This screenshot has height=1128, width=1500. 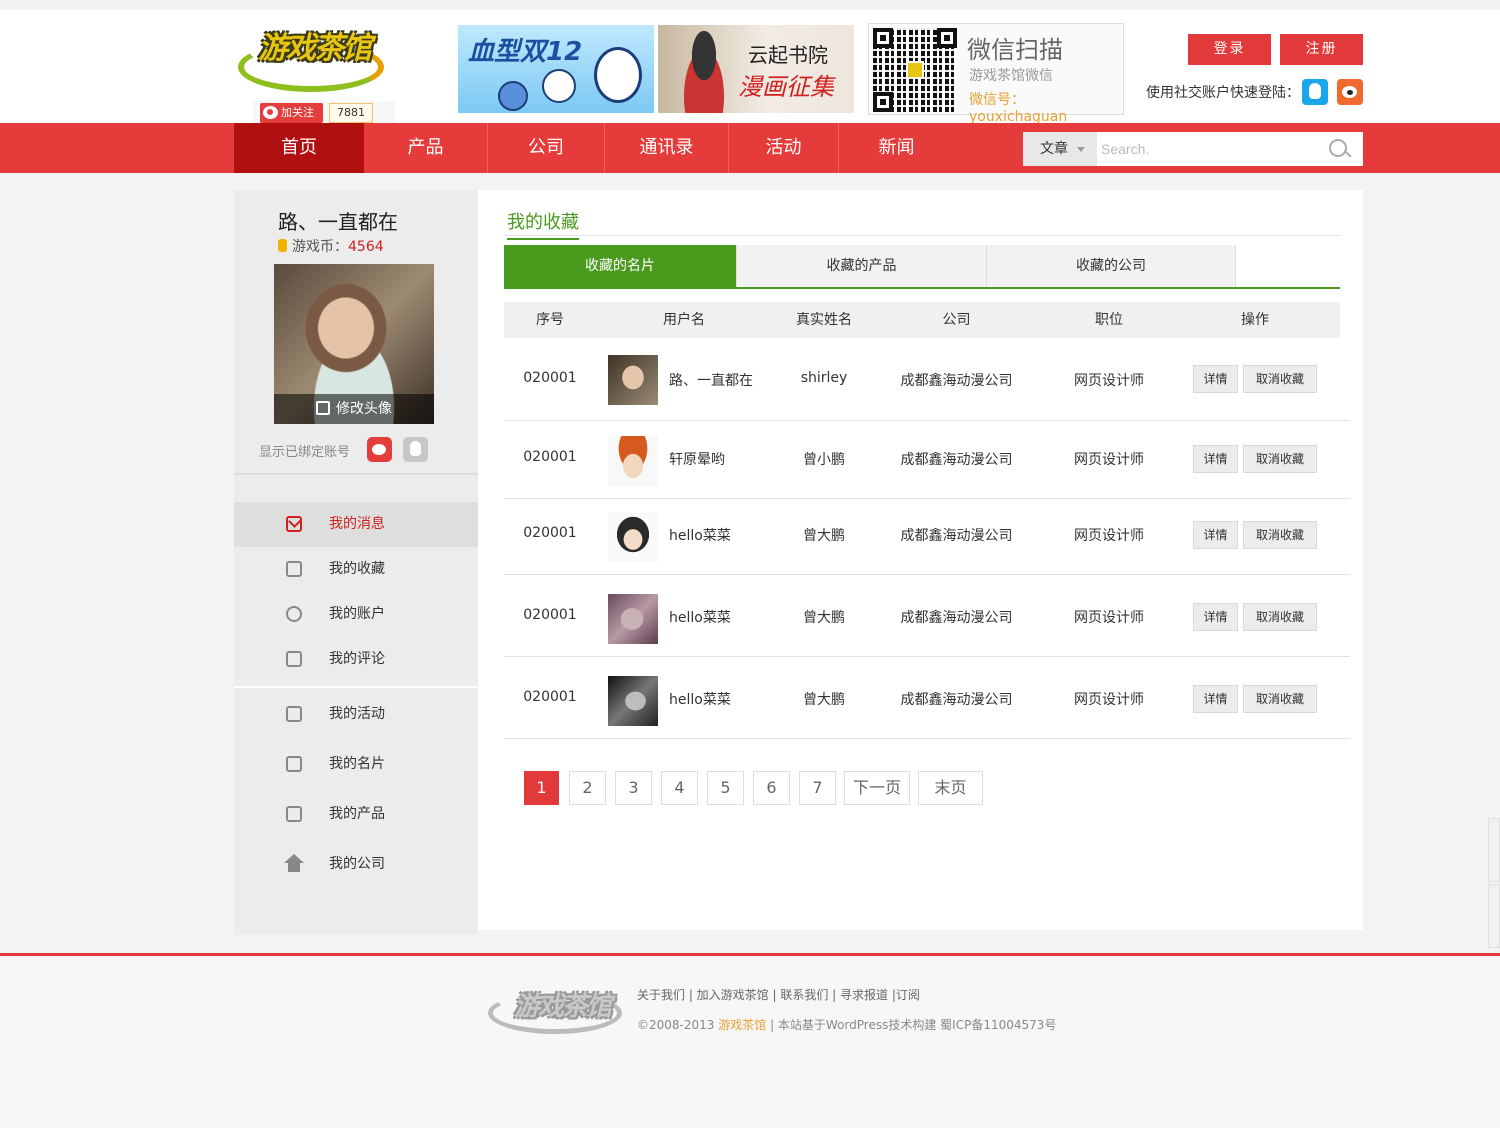 What do you see at coordinates (351, 113) in the screenshot?
I see `follow-count: 7881` at bounding box center [351, 113].